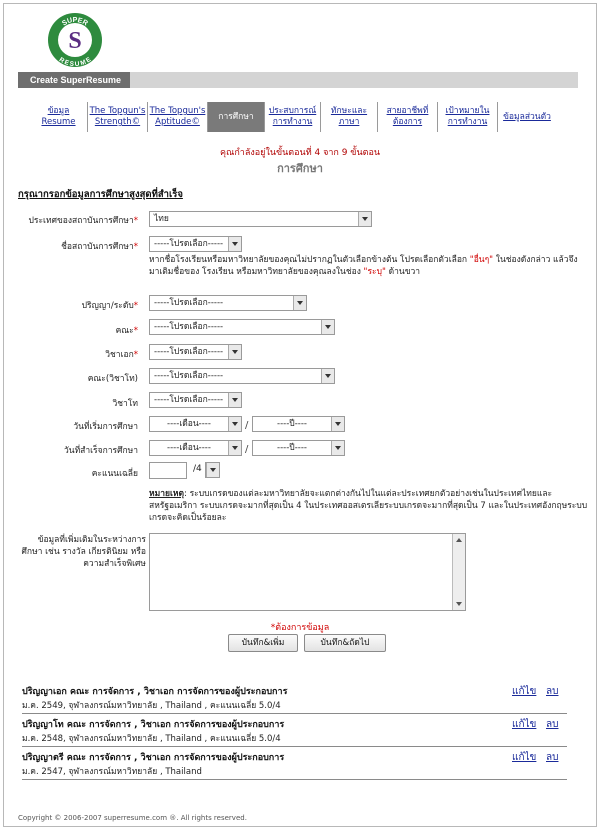 This screenshot has width=600, height=830. Describe the element at coordinates (345, 643) in the screenshot. I see `save-next-button: บันทึก&ถัดไป` at that location.